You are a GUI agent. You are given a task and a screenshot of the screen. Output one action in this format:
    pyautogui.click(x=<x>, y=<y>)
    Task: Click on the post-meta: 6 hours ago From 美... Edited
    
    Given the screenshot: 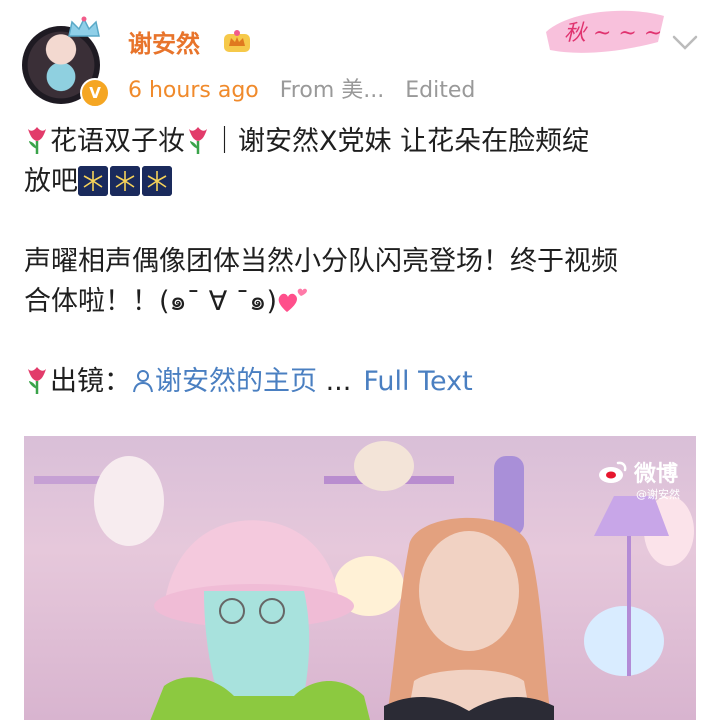 What is the action you would take?
    pyautogui.click(x=301, y=88)
    